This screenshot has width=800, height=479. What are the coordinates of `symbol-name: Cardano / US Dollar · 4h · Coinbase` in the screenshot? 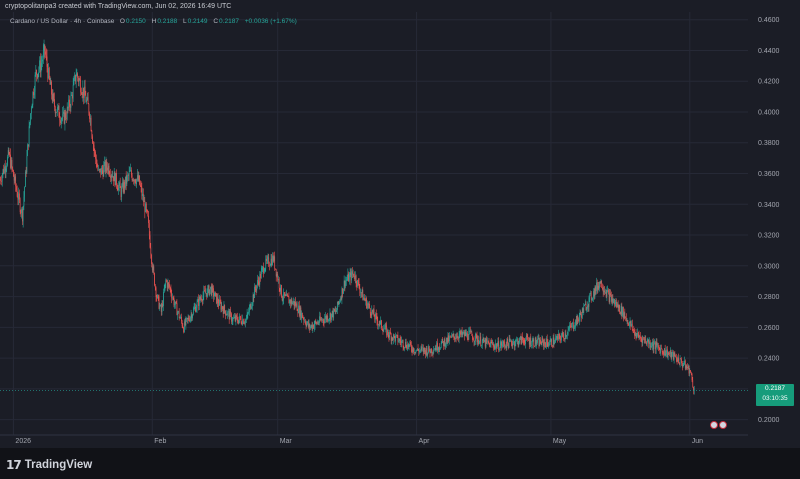 It's located at (62, 21).